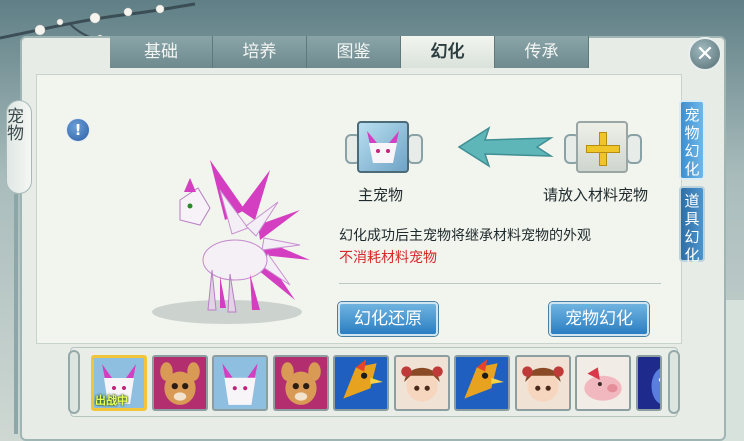  Describe the element at coordinates (13, 124) in the screenshot. I see `left-tab-label: 宠物` at that location.